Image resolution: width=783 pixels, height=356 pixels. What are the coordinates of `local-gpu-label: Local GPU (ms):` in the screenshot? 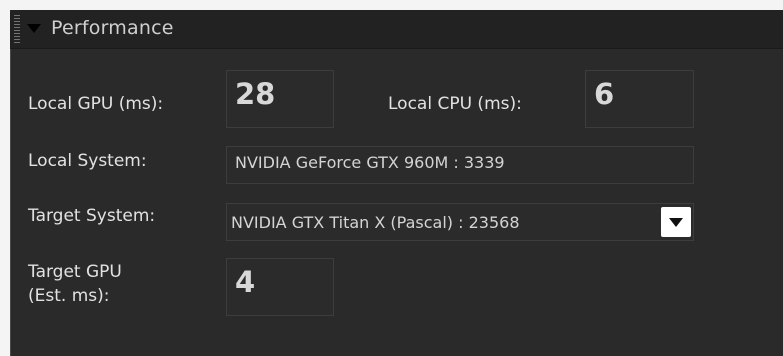 It's located at (96, 104).